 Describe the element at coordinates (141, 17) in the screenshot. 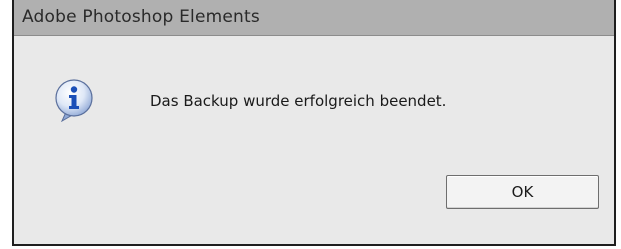

I see `window-title: Adobe Photoshop Elements` at that location.